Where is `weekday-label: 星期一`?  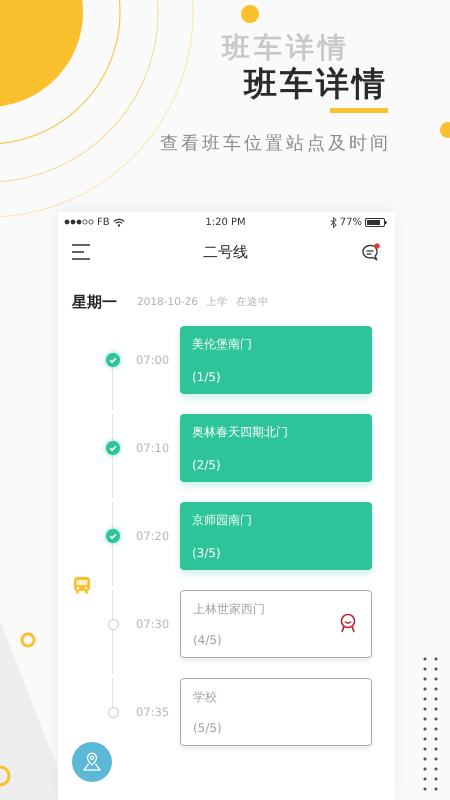
weekday-label: 星期一 is located at coordinates (94, 302).